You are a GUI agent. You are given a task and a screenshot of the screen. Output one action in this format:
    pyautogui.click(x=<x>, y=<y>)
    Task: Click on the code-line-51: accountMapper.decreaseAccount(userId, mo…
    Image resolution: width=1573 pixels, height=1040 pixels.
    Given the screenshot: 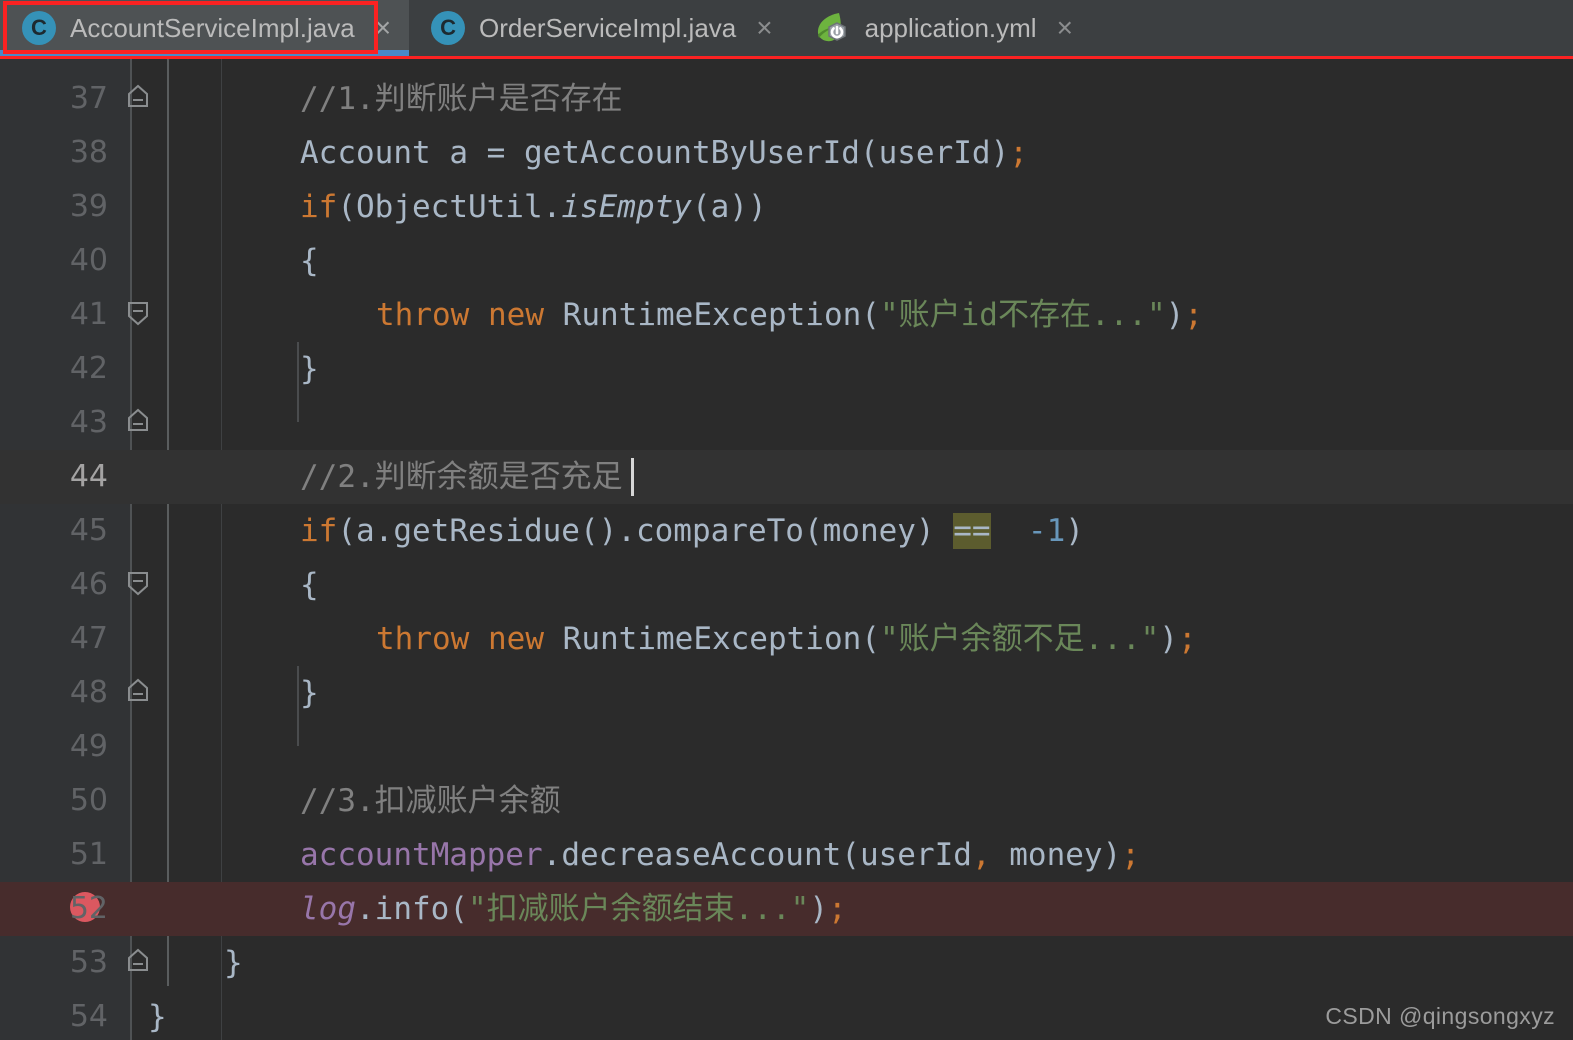 What is the action you would take?
    pyautogui.click(x=720, y=855)
    